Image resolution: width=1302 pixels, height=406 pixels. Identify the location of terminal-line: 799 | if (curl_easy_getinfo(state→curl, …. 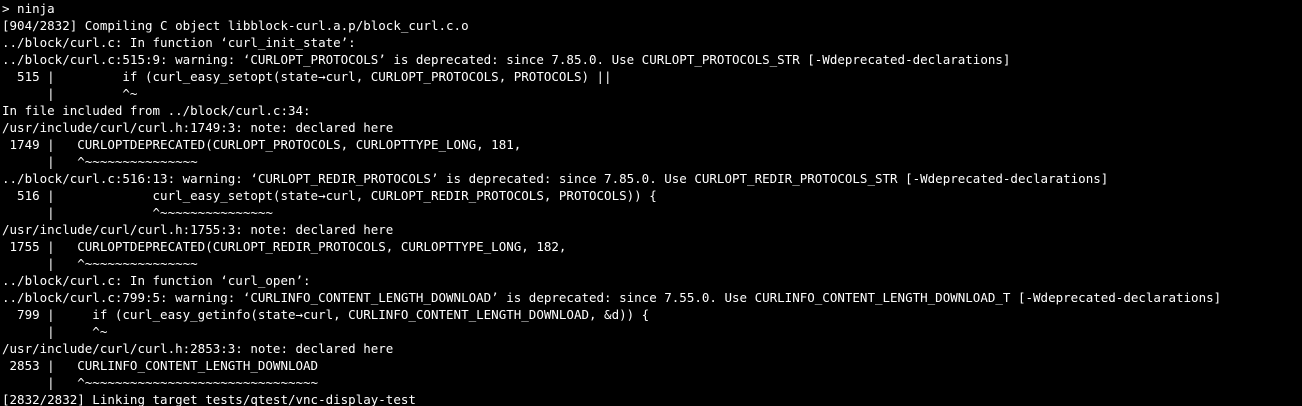
(326, 314).